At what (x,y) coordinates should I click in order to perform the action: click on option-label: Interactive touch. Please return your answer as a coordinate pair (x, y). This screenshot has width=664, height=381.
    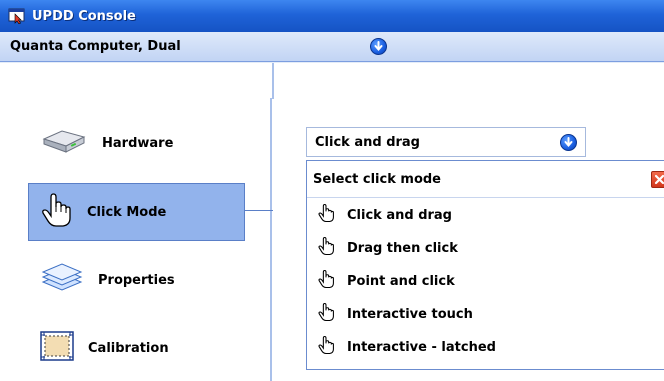
    Looking at the image, I should click on (410, 314).